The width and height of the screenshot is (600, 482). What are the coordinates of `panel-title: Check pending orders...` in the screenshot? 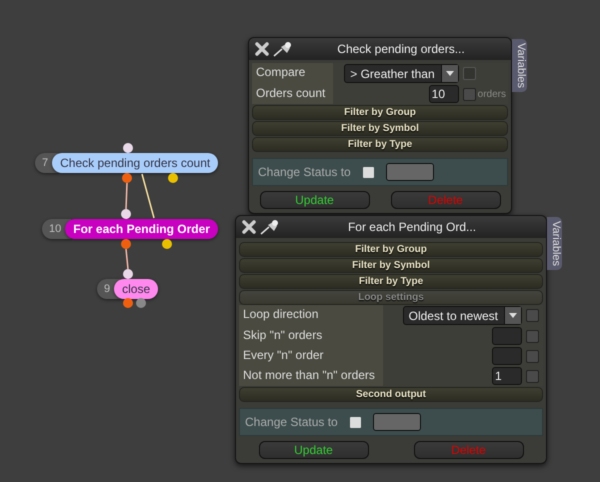 It's located at (401, 49).